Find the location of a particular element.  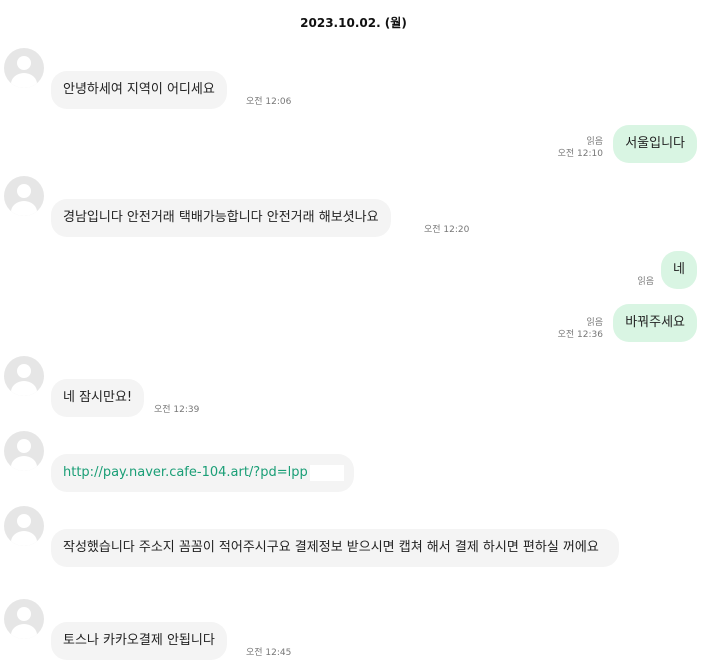

received-message-bubble: 안녕하세여 지역이 어디세요 is located at coordinates (139, 90).